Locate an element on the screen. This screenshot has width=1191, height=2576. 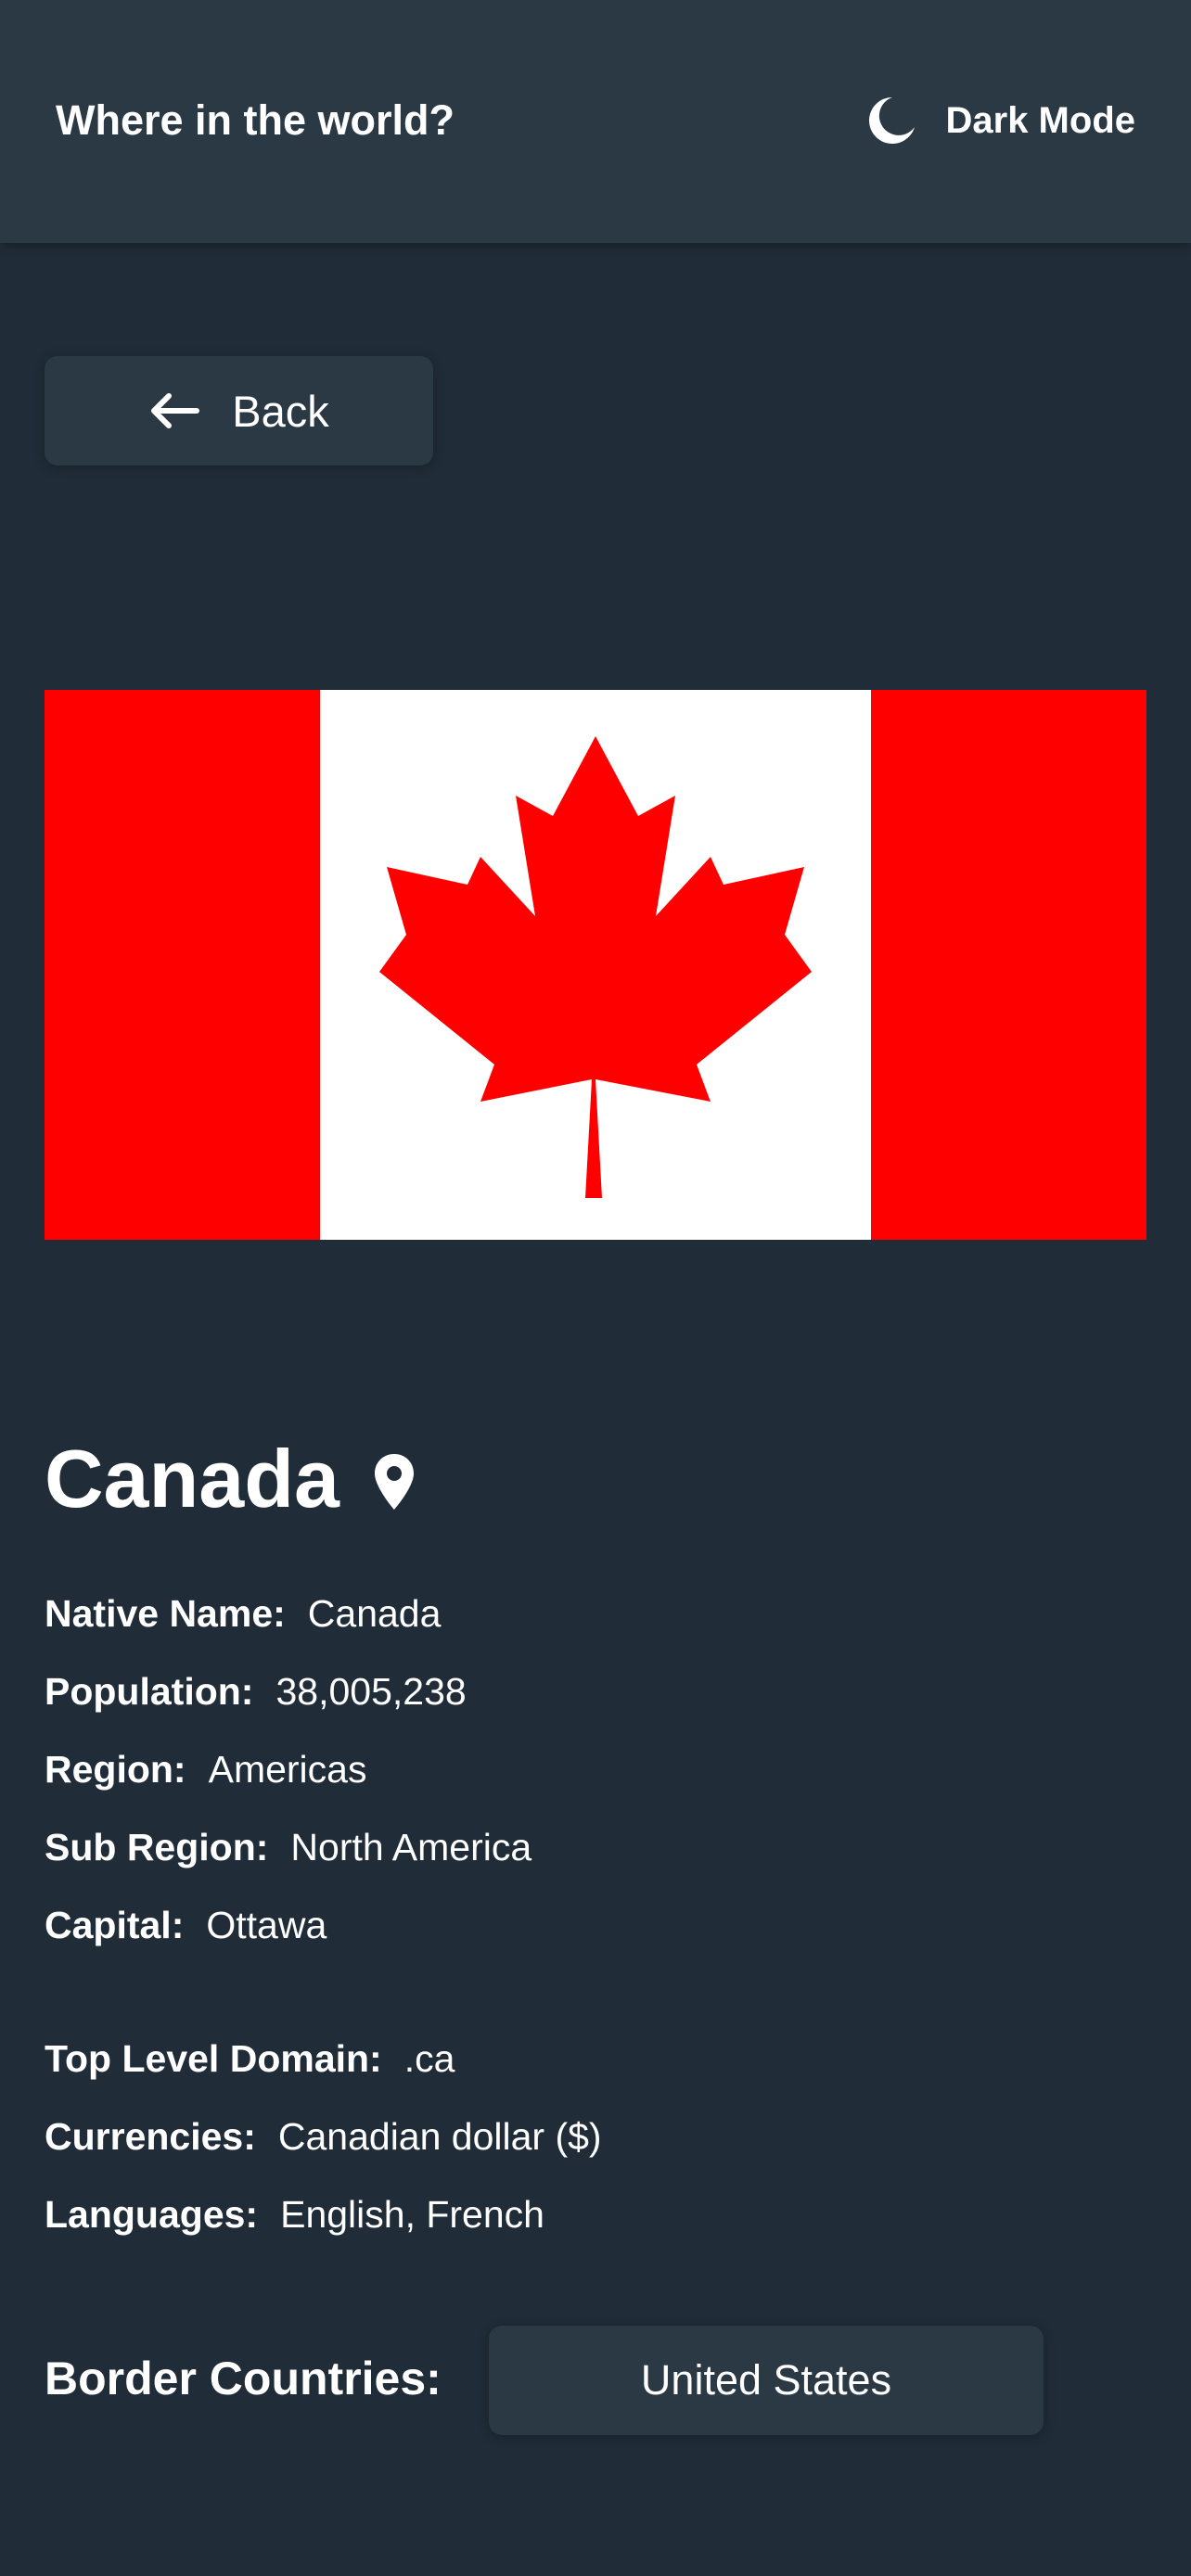
currencies-row: Currencies: Canadian dollar ($) is located at coordinates (323, 2137).